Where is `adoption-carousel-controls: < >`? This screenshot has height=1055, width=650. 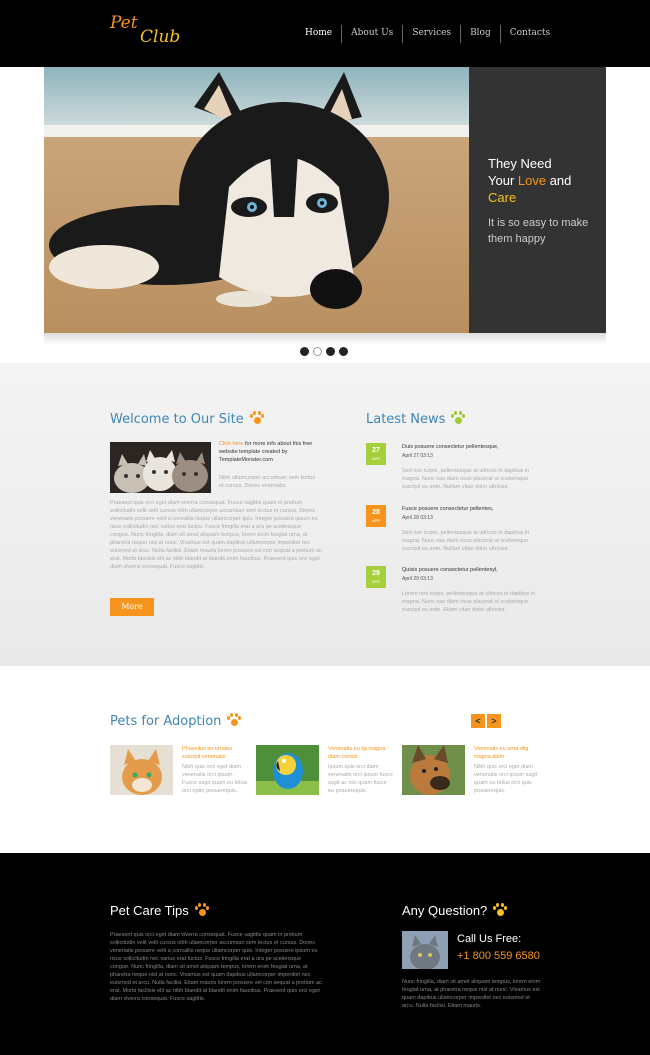 adoption-carousel-controls: < > is located at coordinates (486, 721).